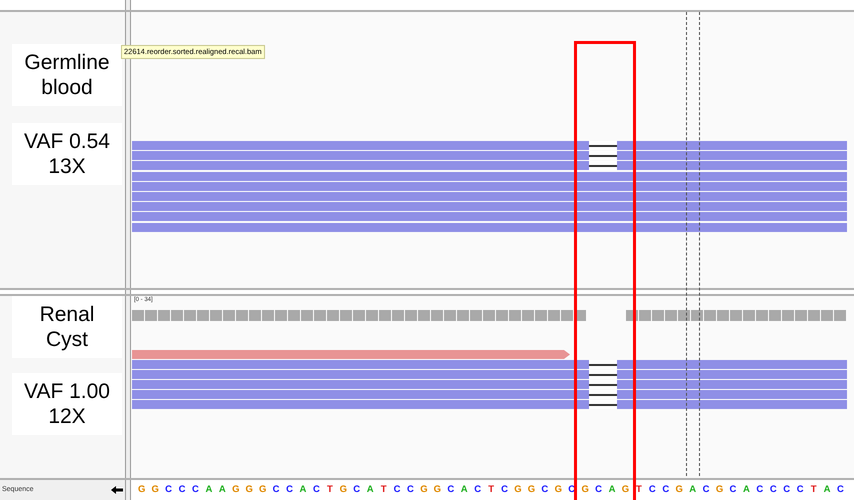 Image resolution: width=854 pixels, height=500 pixels. I want to click on track-stats: VAF 1.00, so click(67, 391).